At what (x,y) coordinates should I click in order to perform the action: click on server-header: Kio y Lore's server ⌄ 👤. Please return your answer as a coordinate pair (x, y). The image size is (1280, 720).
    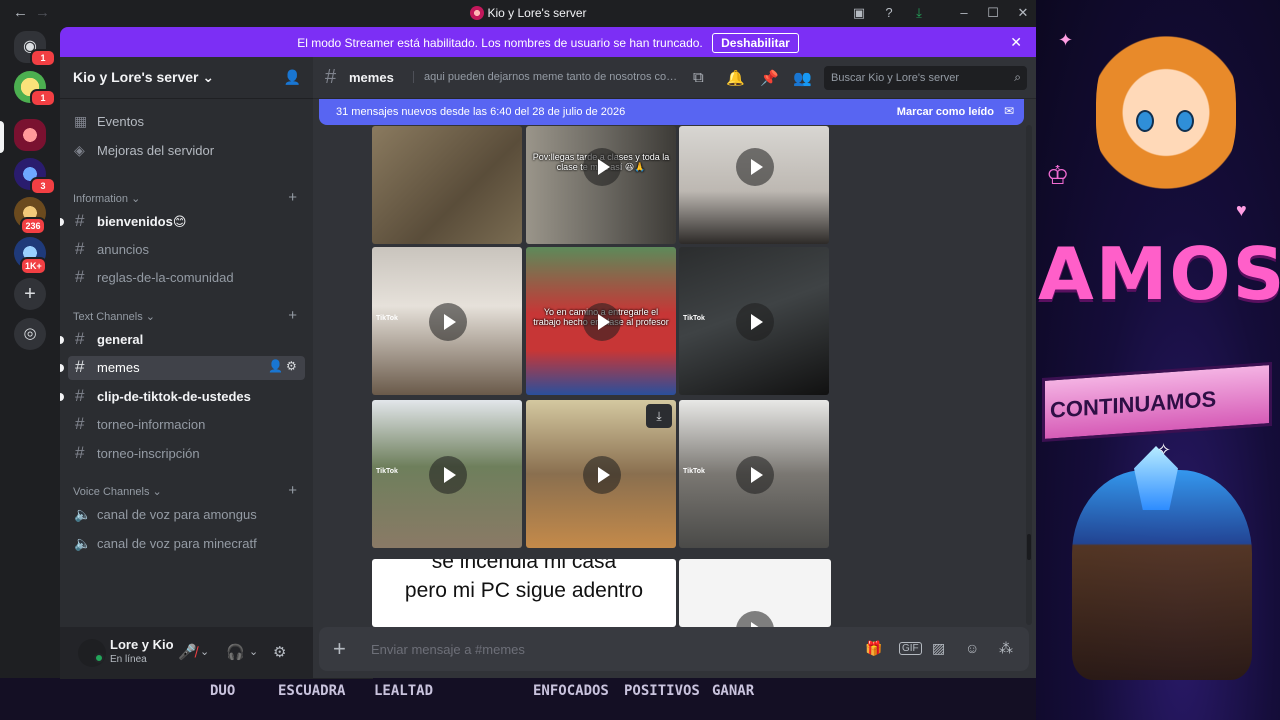
    Looking at the image, I should click on (186, 78).